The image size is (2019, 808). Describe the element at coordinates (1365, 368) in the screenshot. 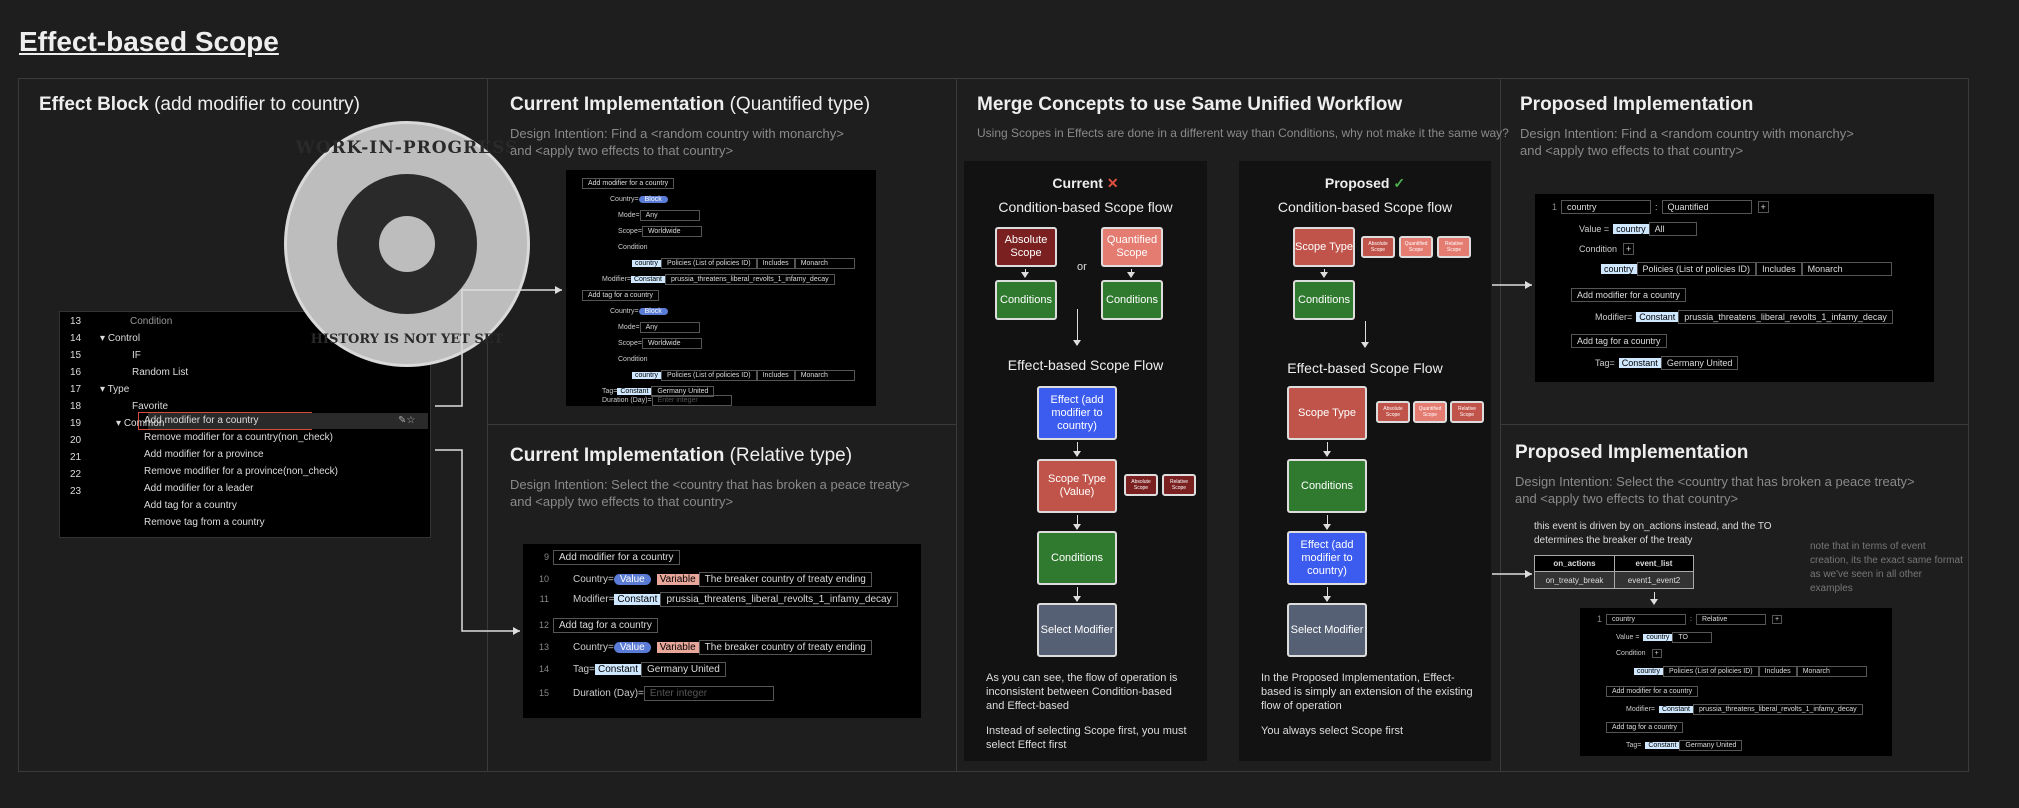

I see `effect-flow-label: Effect-based Scope Flow` at that location.